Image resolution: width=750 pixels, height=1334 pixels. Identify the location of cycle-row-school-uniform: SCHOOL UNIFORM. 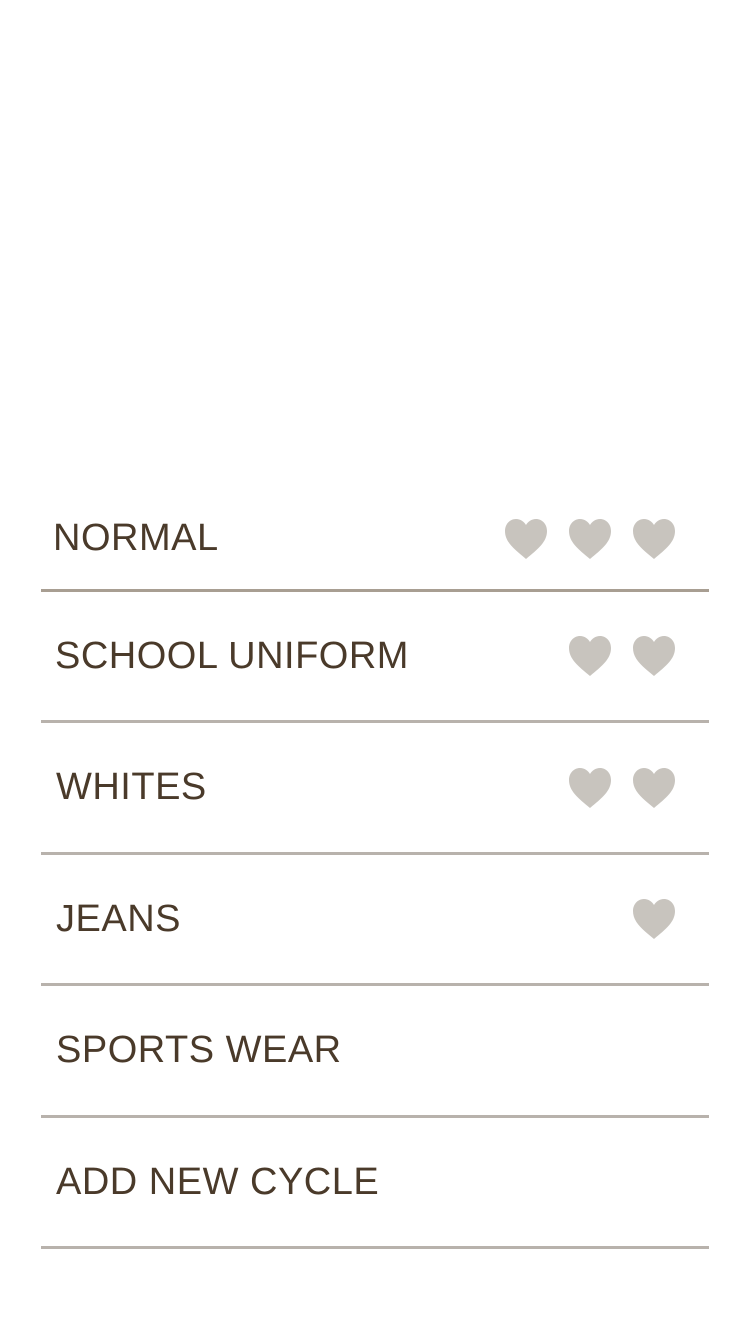
(375, 657).